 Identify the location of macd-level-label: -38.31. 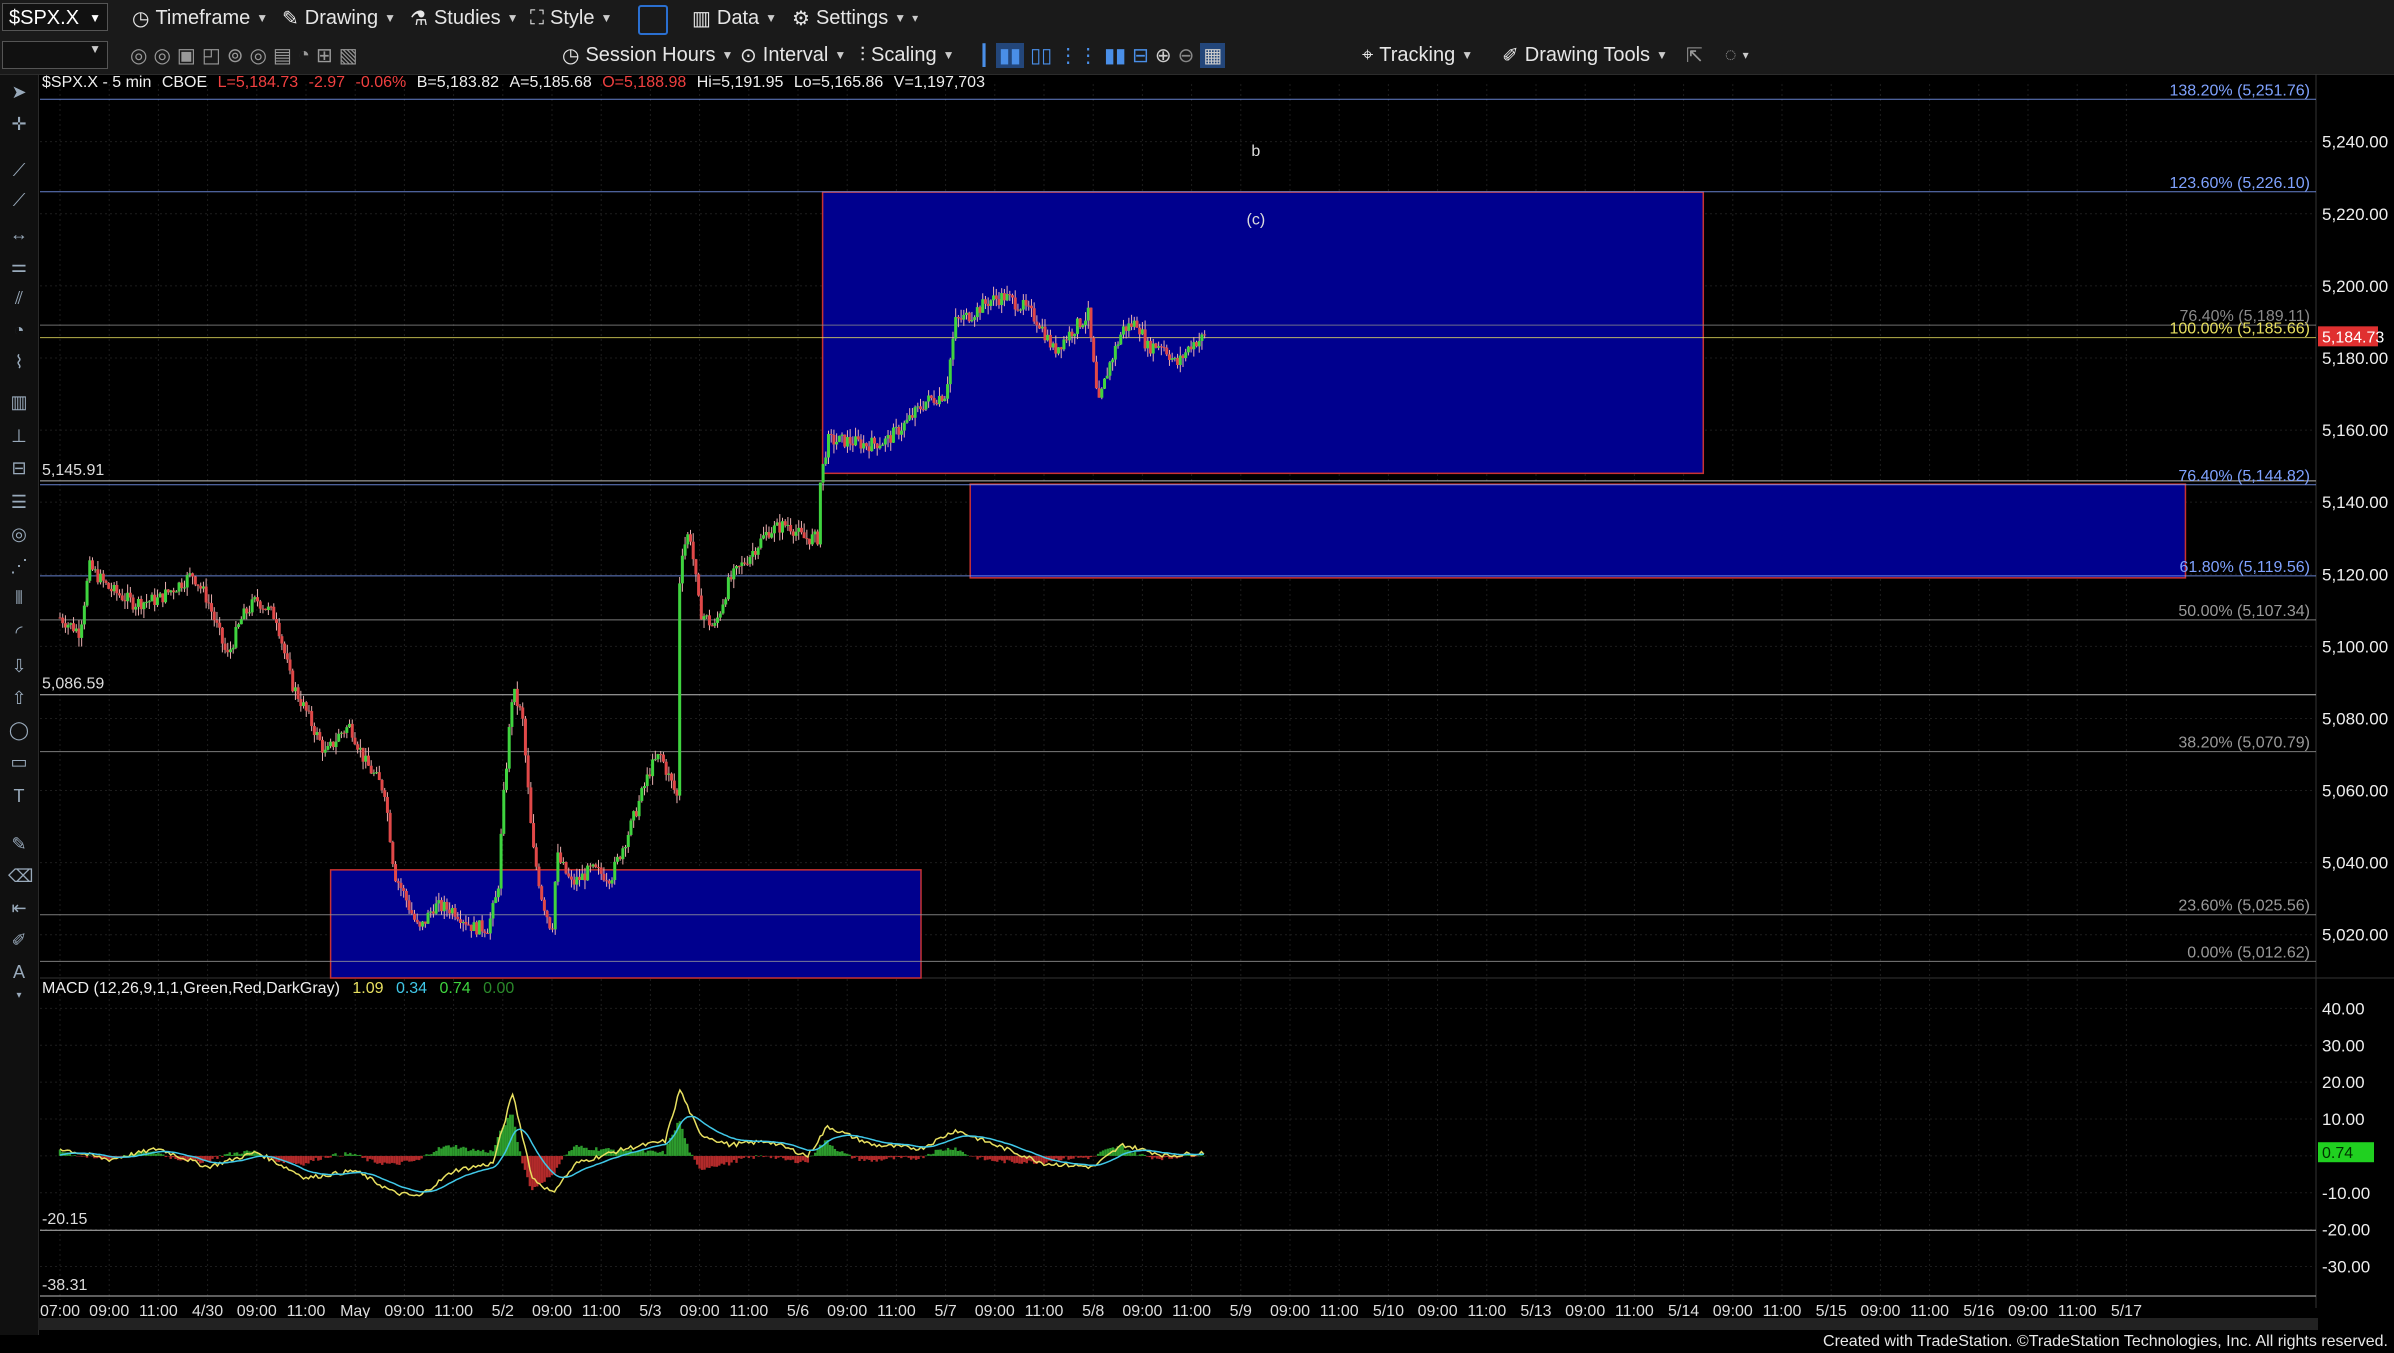
(64, 1285).